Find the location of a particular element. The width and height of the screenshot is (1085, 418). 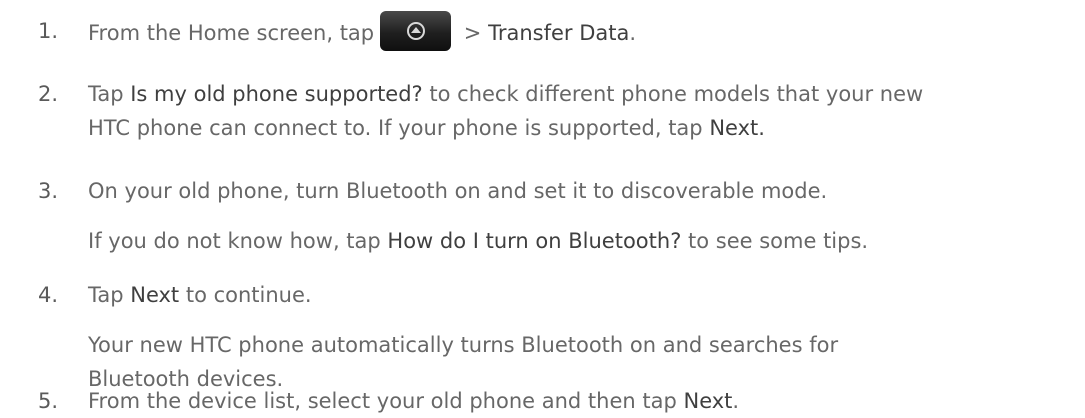

how-turn-on-bluetooth-label: How do I turn on Bluetooth? is located at coordinates (534, 241).